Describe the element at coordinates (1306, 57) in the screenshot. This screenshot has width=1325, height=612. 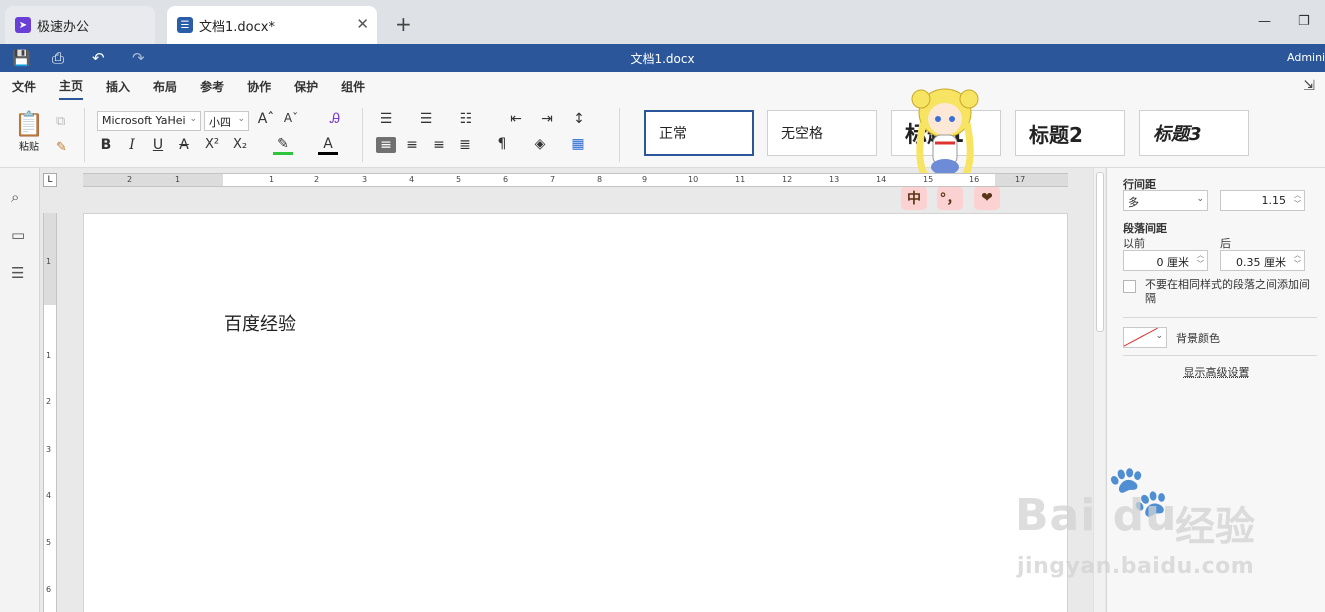
I see `user-name: Adminis` at that location.